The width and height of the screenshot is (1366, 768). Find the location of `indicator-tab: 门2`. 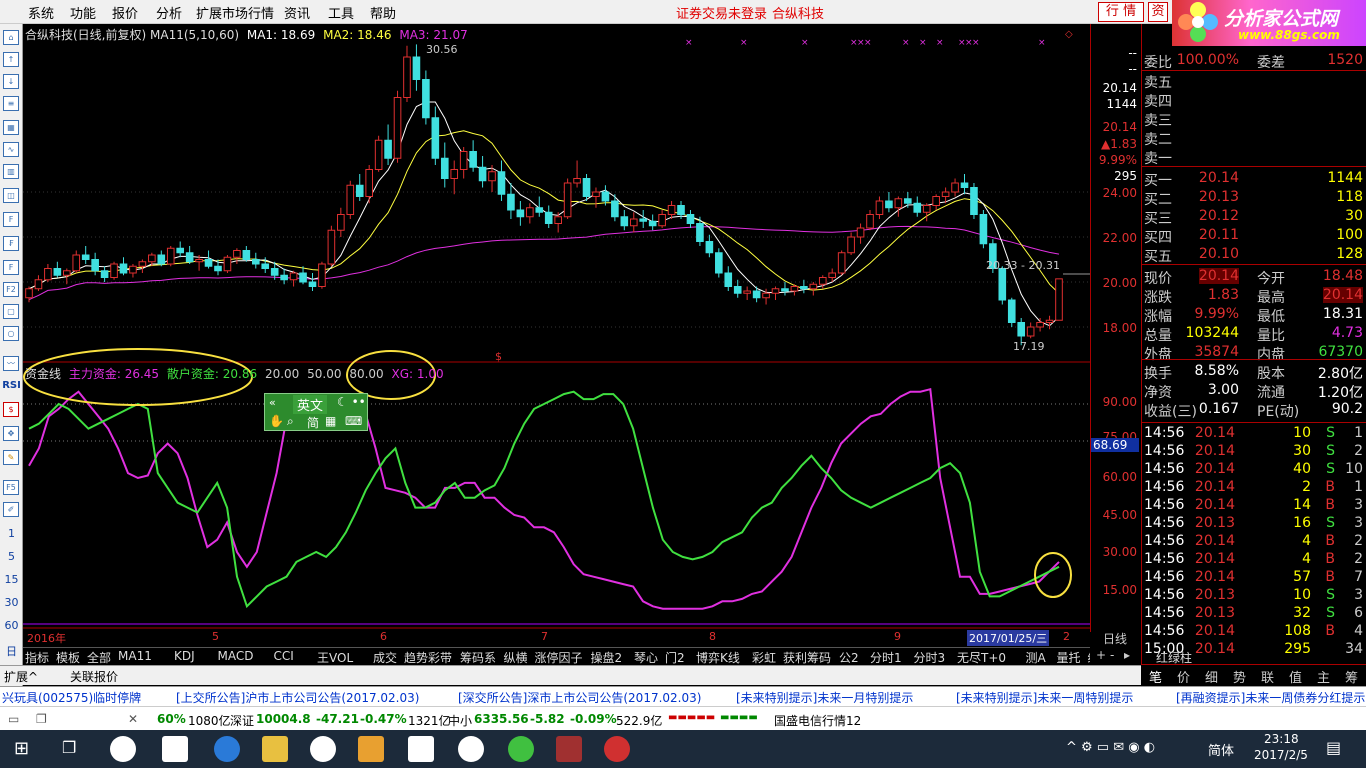

indicator-tab: 门2 is located at coordinates (675, 657).